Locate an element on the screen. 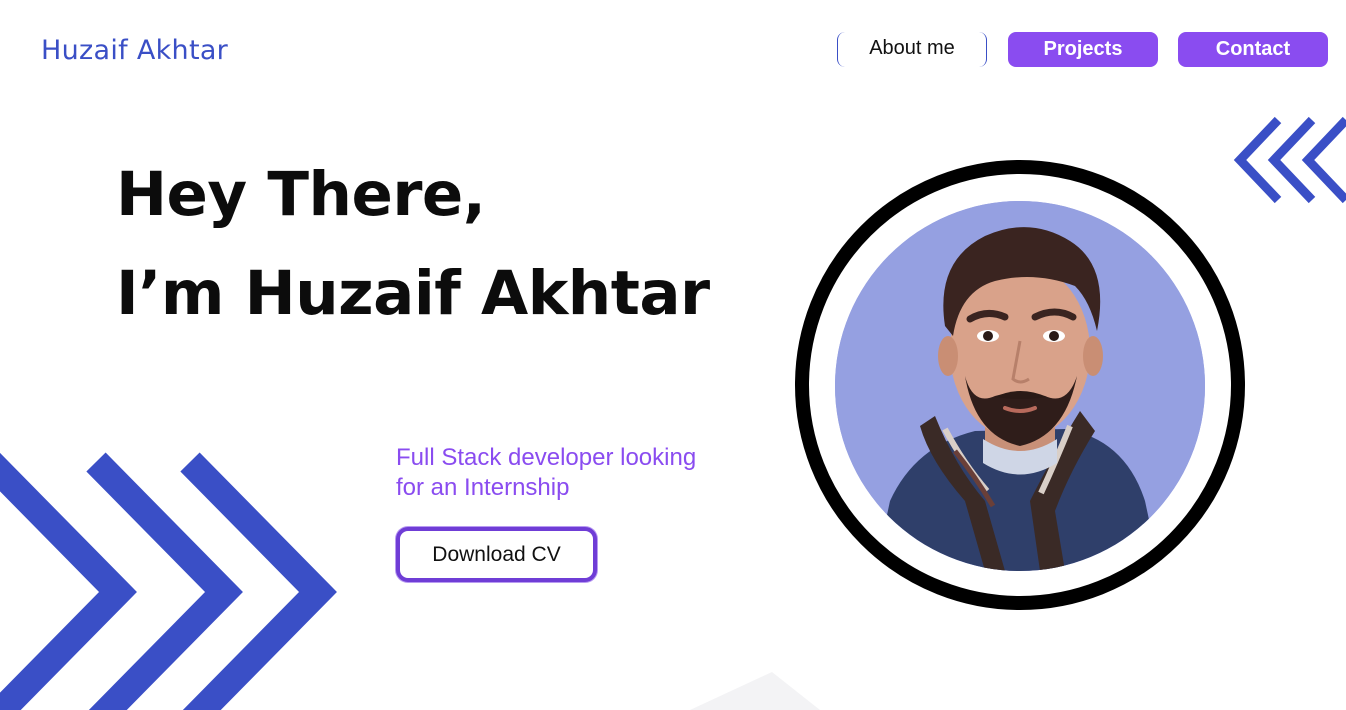 The width and height of the screenshot is (1346, 710). profile-photo is located at coordinates (1020, 386).